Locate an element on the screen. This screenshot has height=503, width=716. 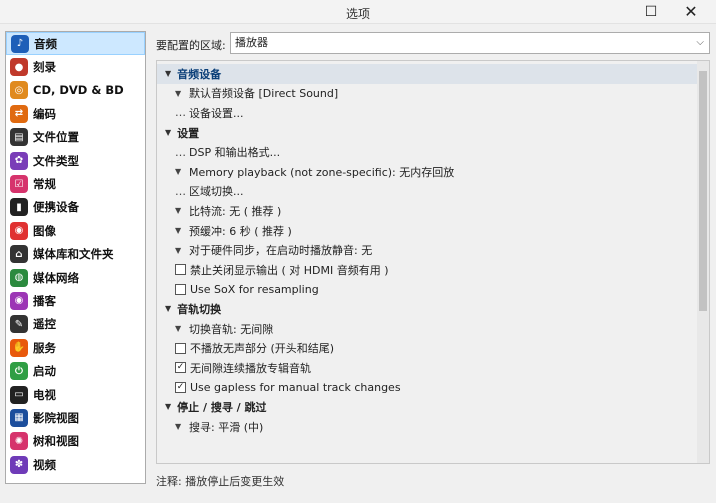
setting-label: 无间隙连续播放专辑音轨 is located at coordinates (250, 368).